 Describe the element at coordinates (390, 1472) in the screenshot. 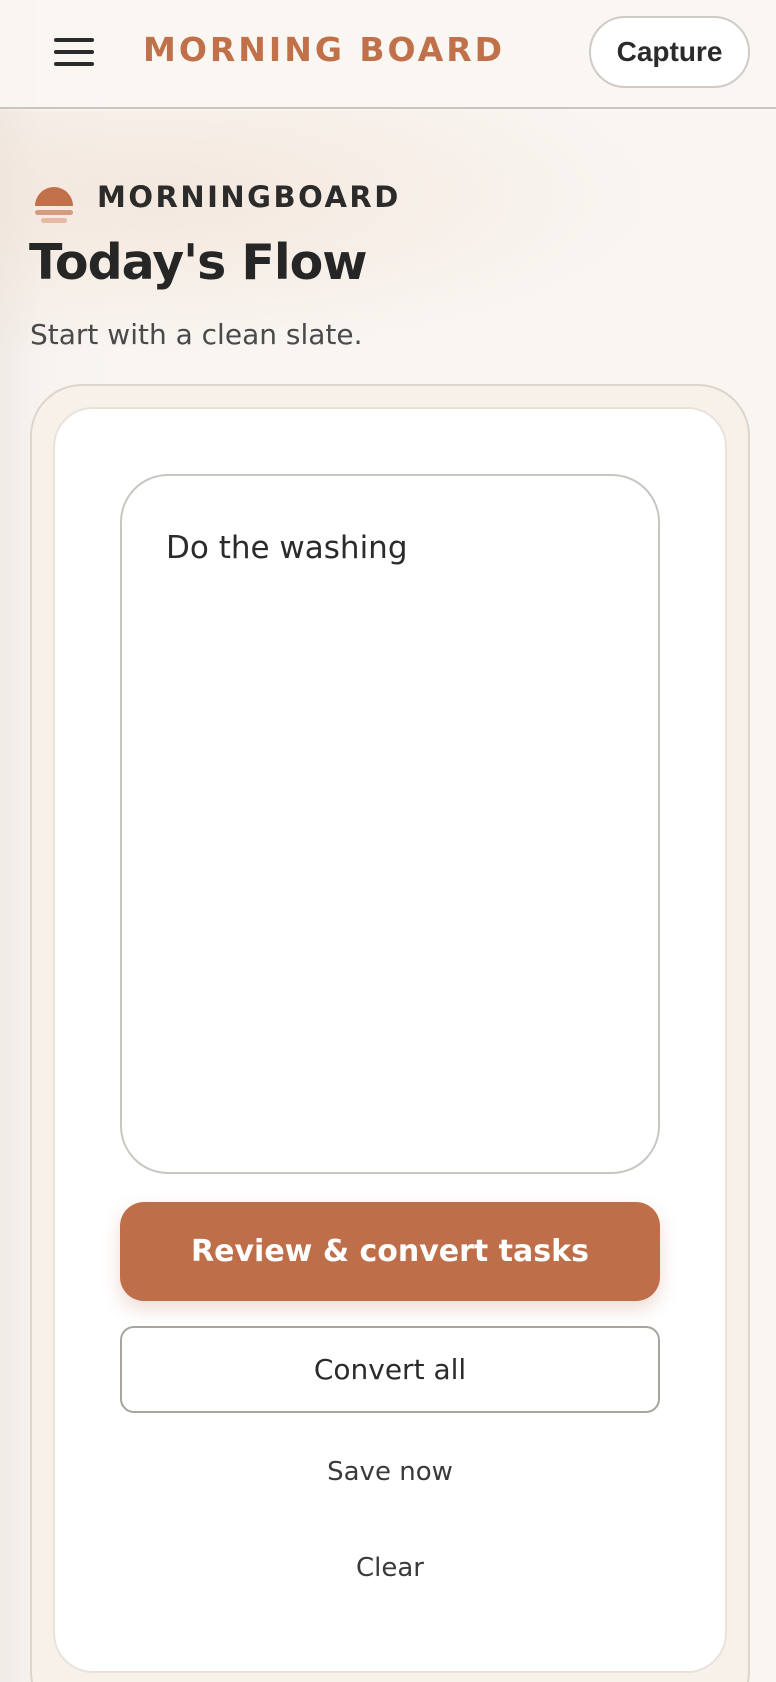

I see `save-now-button: Save now` at that location.